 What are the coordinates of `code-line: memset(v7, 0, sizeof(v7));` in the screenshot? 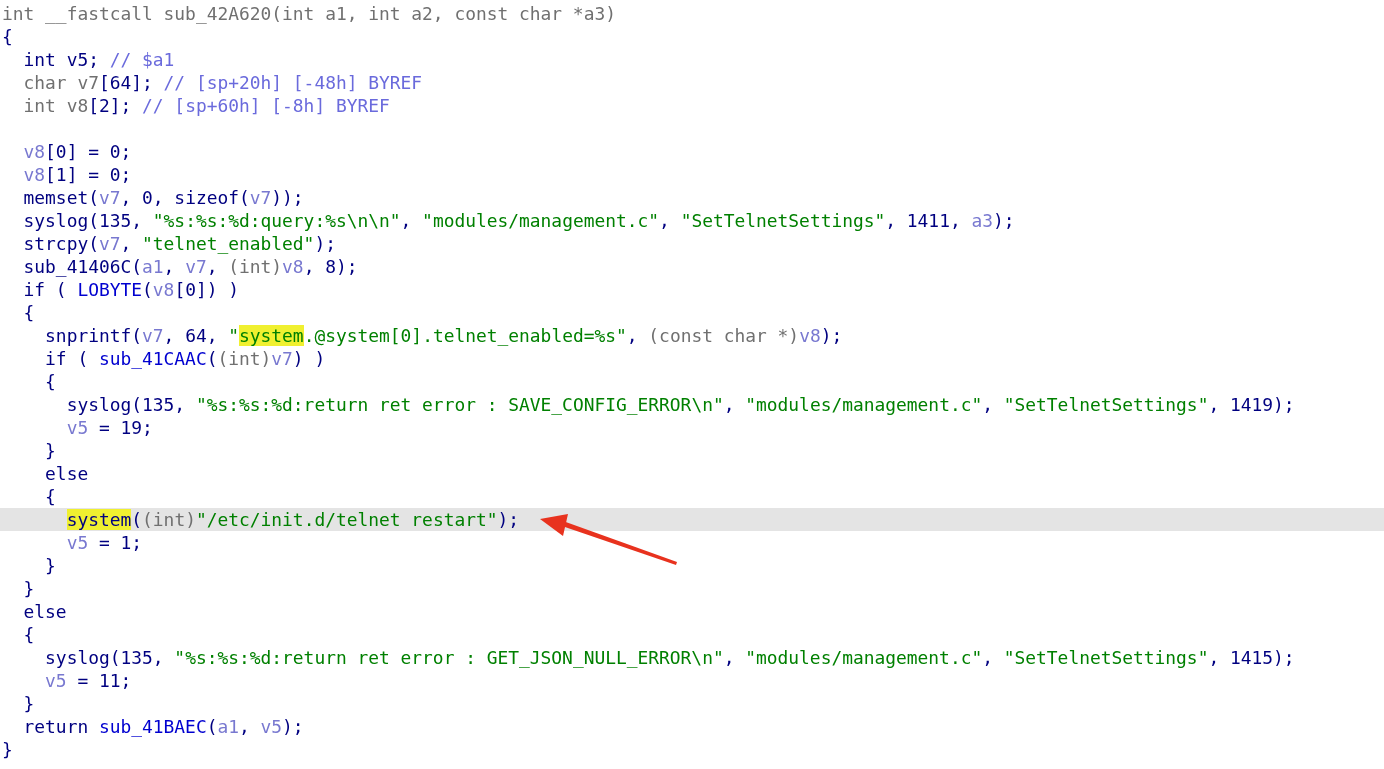 It's located at (163, 197).